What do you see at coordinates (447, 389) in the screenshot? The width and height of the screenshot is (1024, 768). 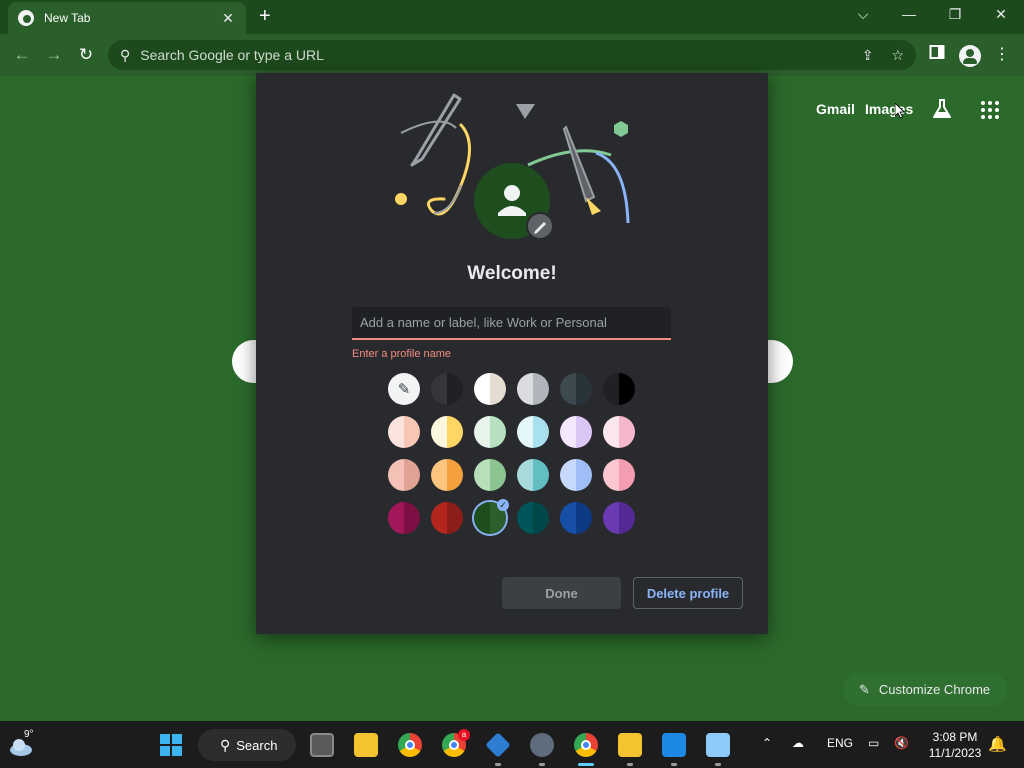 I see `theme-swatch-grey-dark` at bounding box center [447, 389].